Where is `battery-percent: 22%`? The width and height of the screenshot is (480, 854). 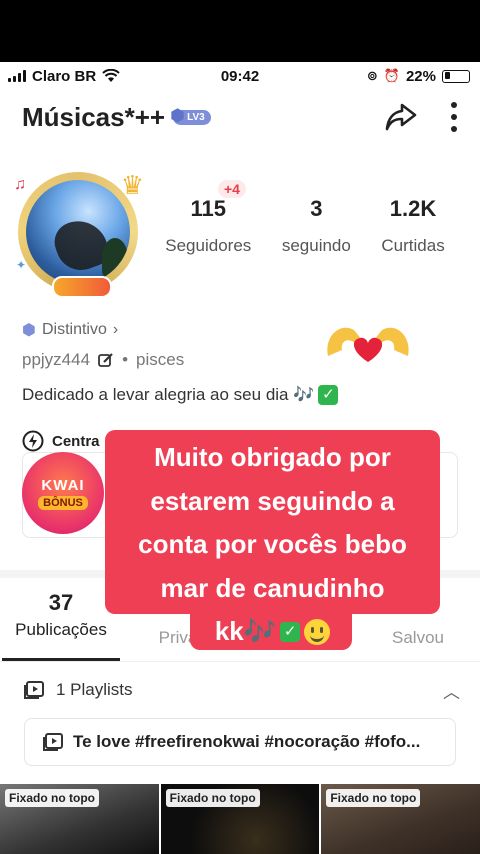 battery-percent: 22% is located at coordinates (420, 76).